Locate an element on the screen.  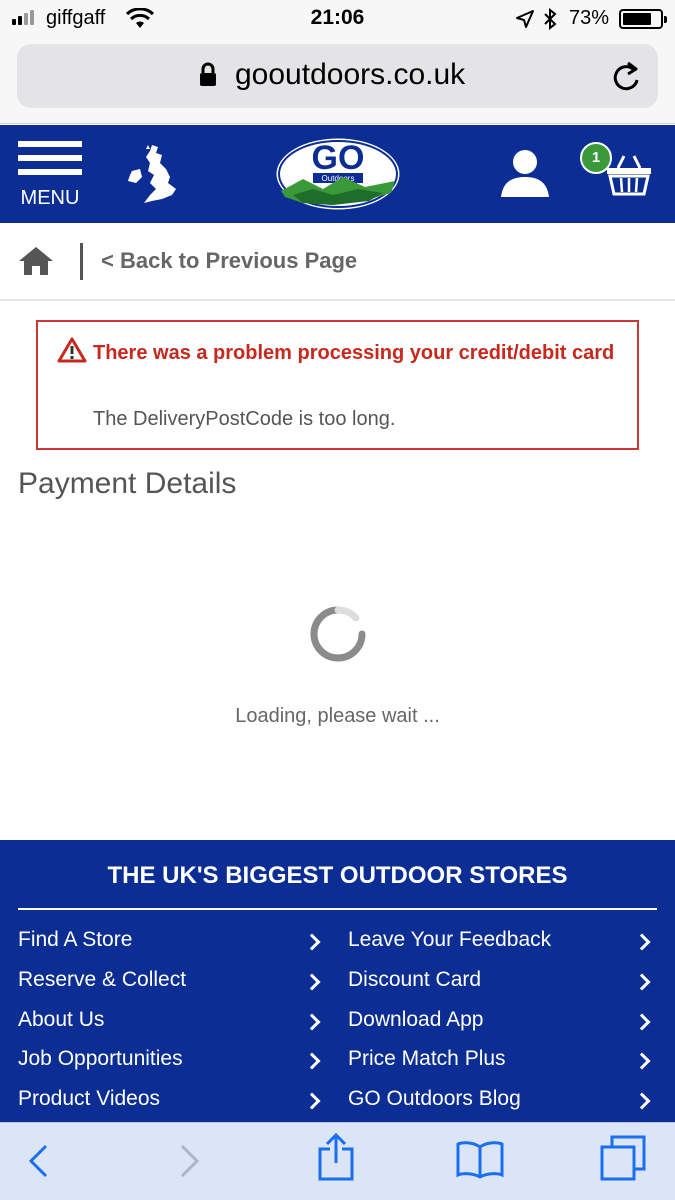
footer-link-price-match-plus: Price Match Plus is located at coordinates (427, 1059).